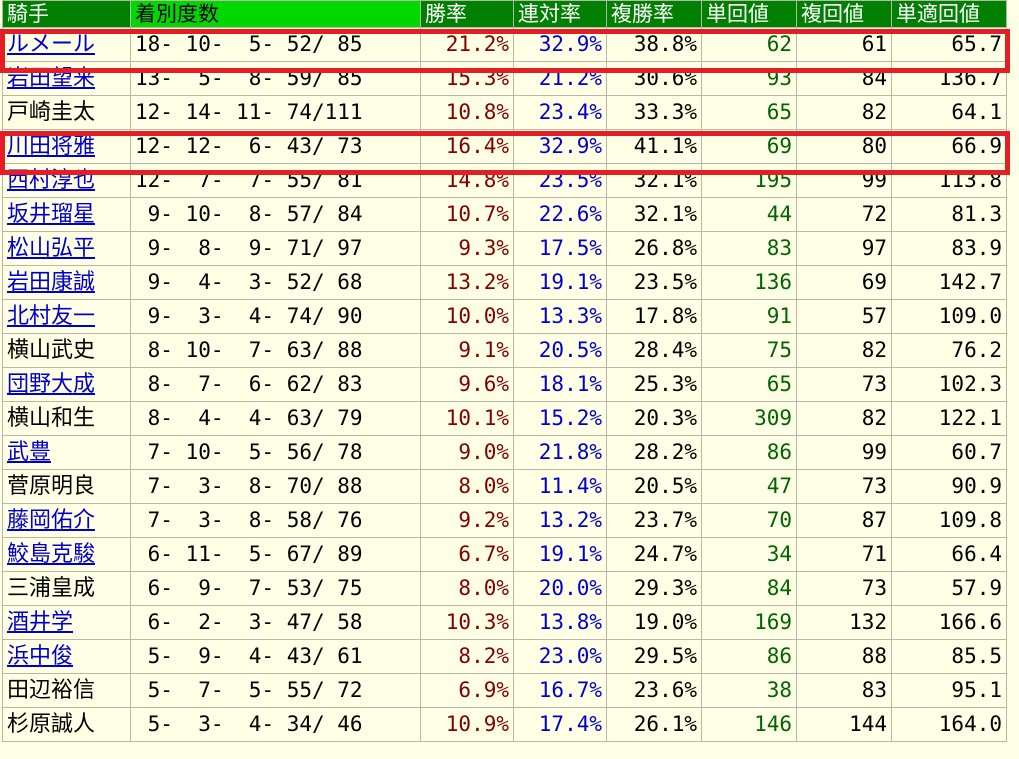 This screenshot has width=1019, height=759. I want to click on fukusho-rate-cell: 24.7%, so click(654, 554).